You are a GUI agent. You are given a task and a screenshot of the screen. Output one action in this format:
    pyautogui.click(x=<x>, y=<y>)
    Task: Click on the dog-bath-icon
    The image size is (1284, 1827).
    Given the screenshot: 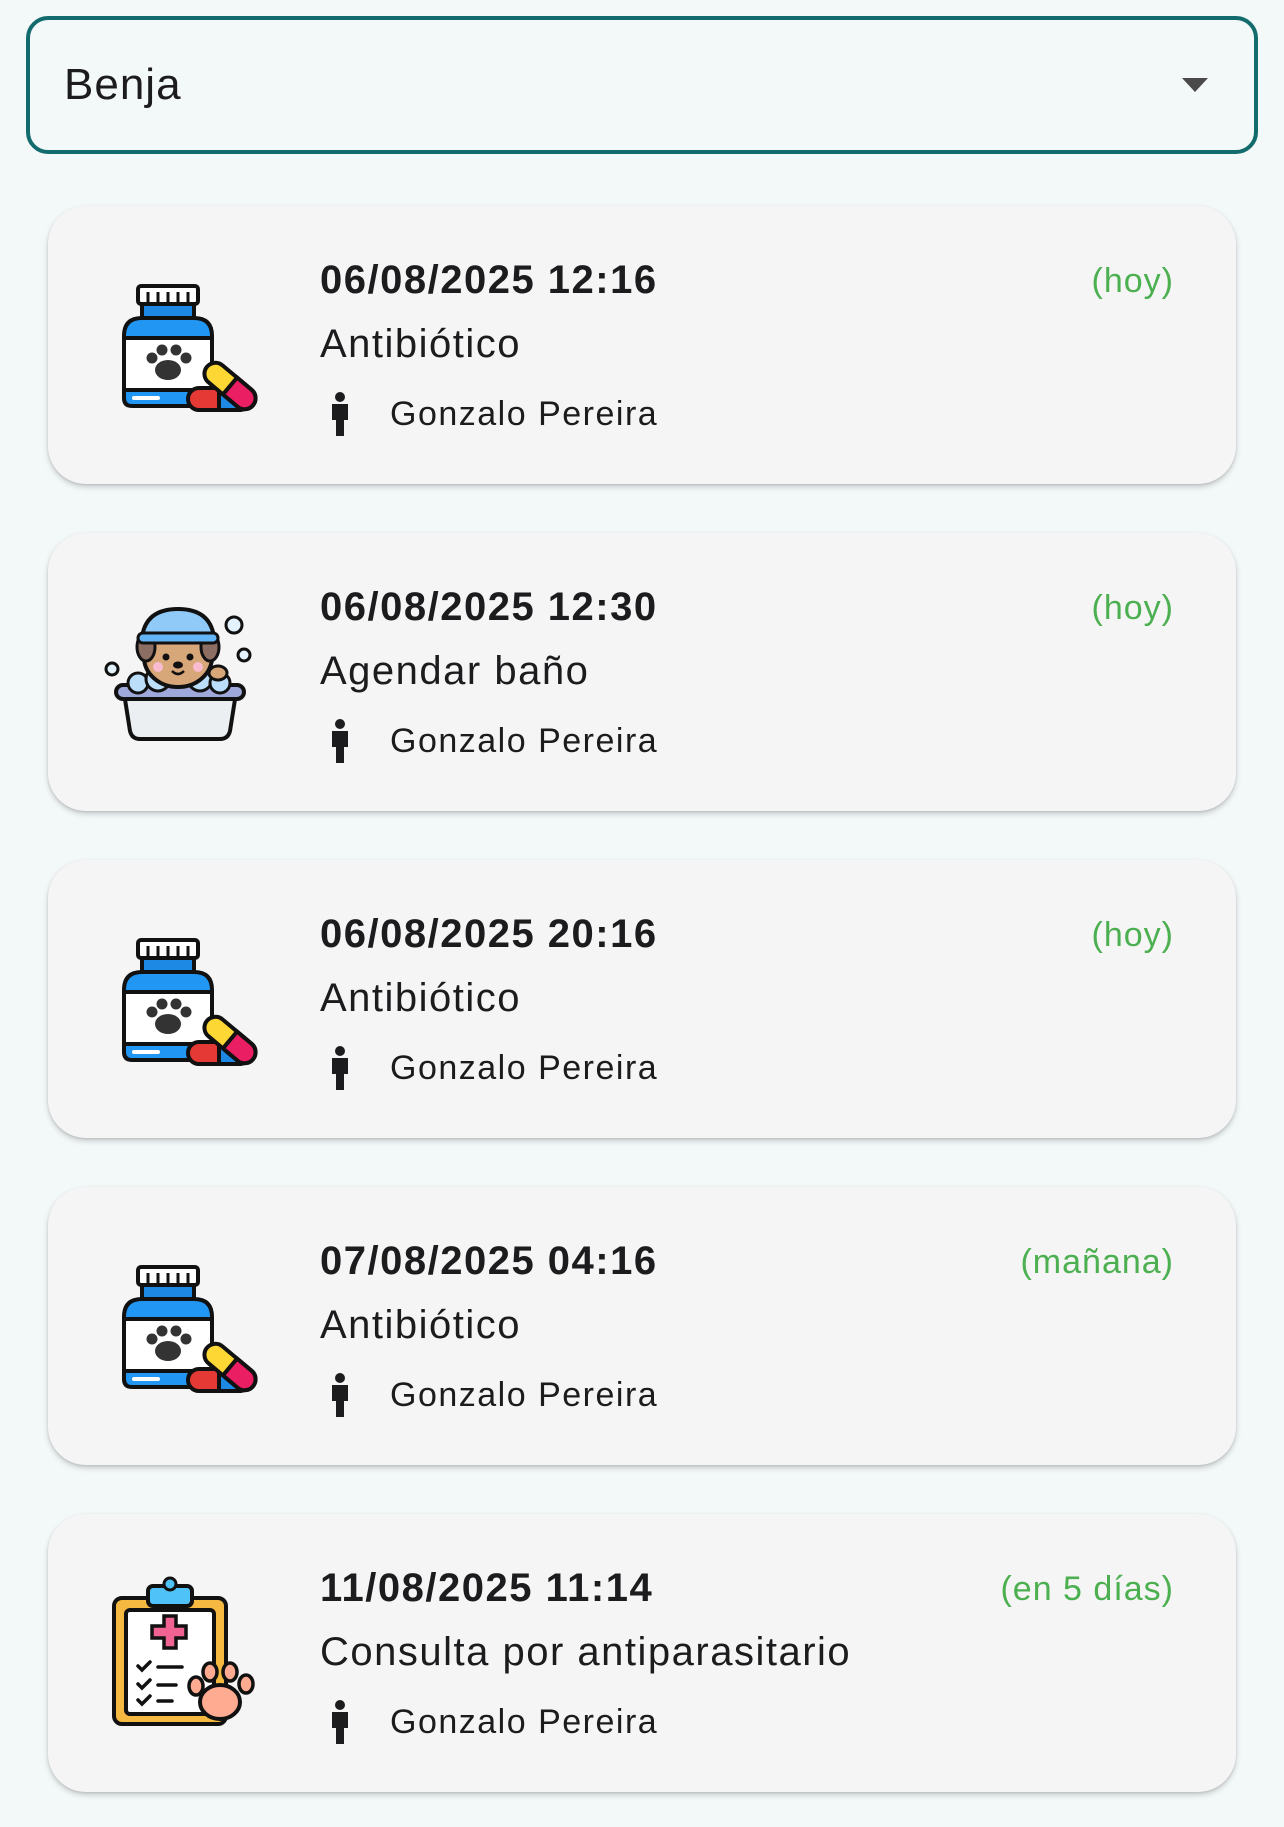 What is the action you would take?
    pyautogui.click(x=180, y=671)
    